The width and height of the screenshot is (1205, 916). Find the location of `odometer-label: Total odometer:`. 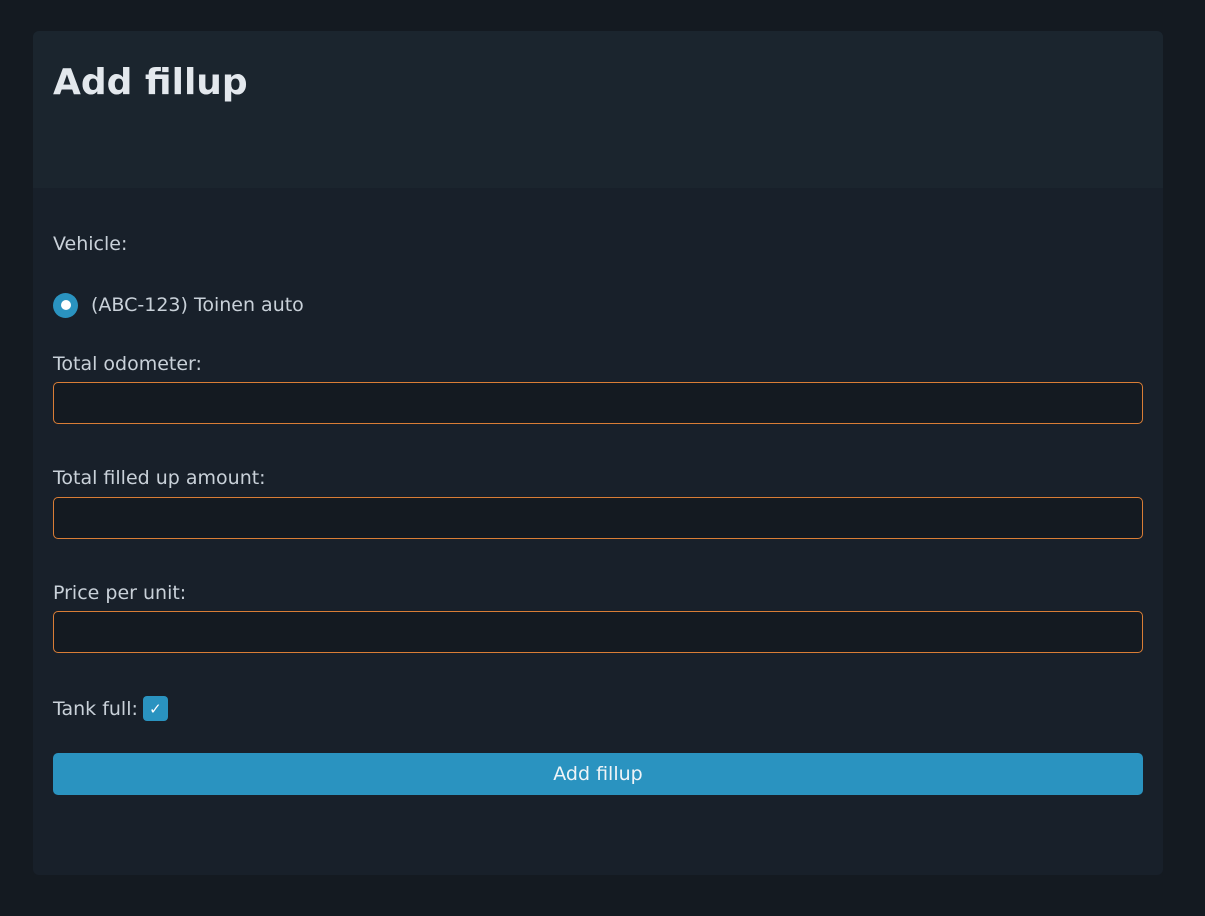

odometer-label: Total odometer: is located at coordinates (127, 364).